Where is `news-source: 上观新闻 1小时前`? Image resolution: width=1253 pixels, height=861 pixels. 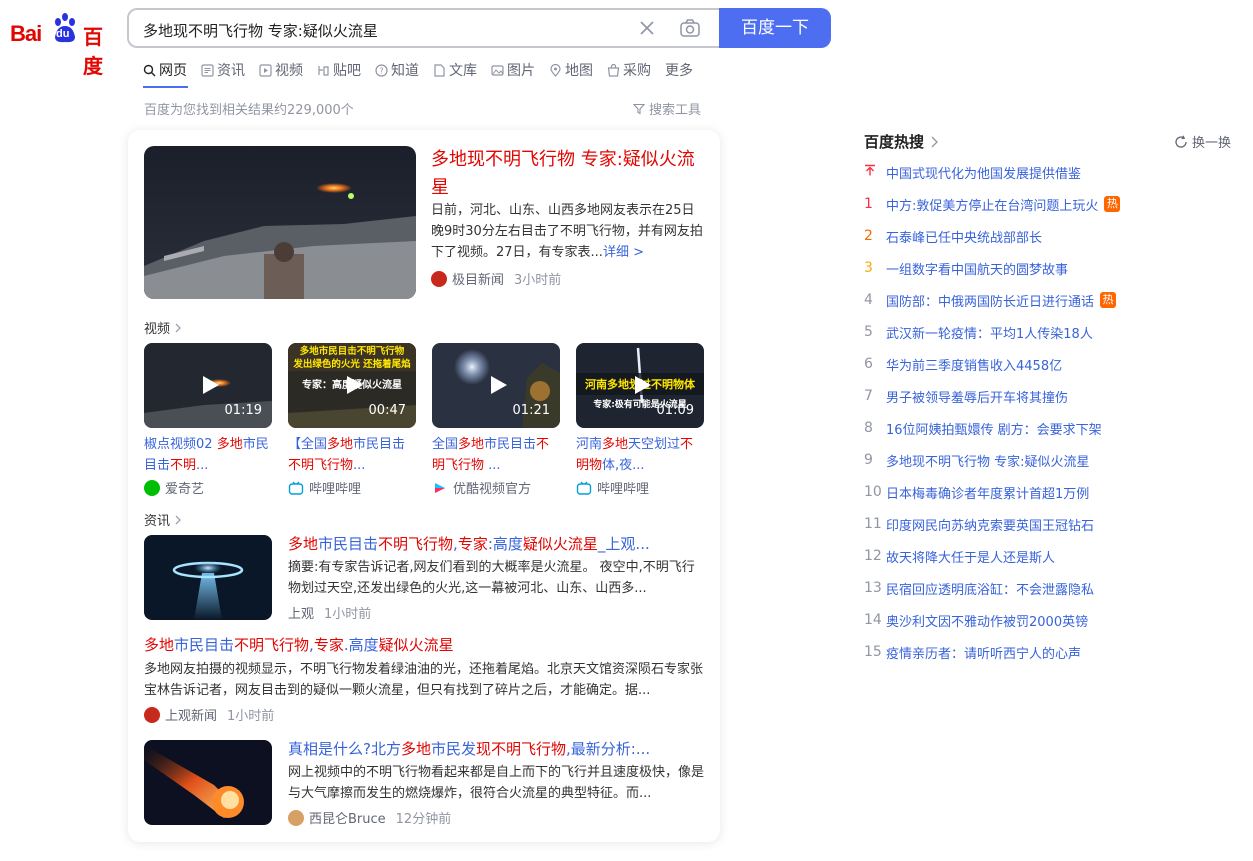
news-source: 上观新闻 1小时前 is located at coordinates (209, 714).